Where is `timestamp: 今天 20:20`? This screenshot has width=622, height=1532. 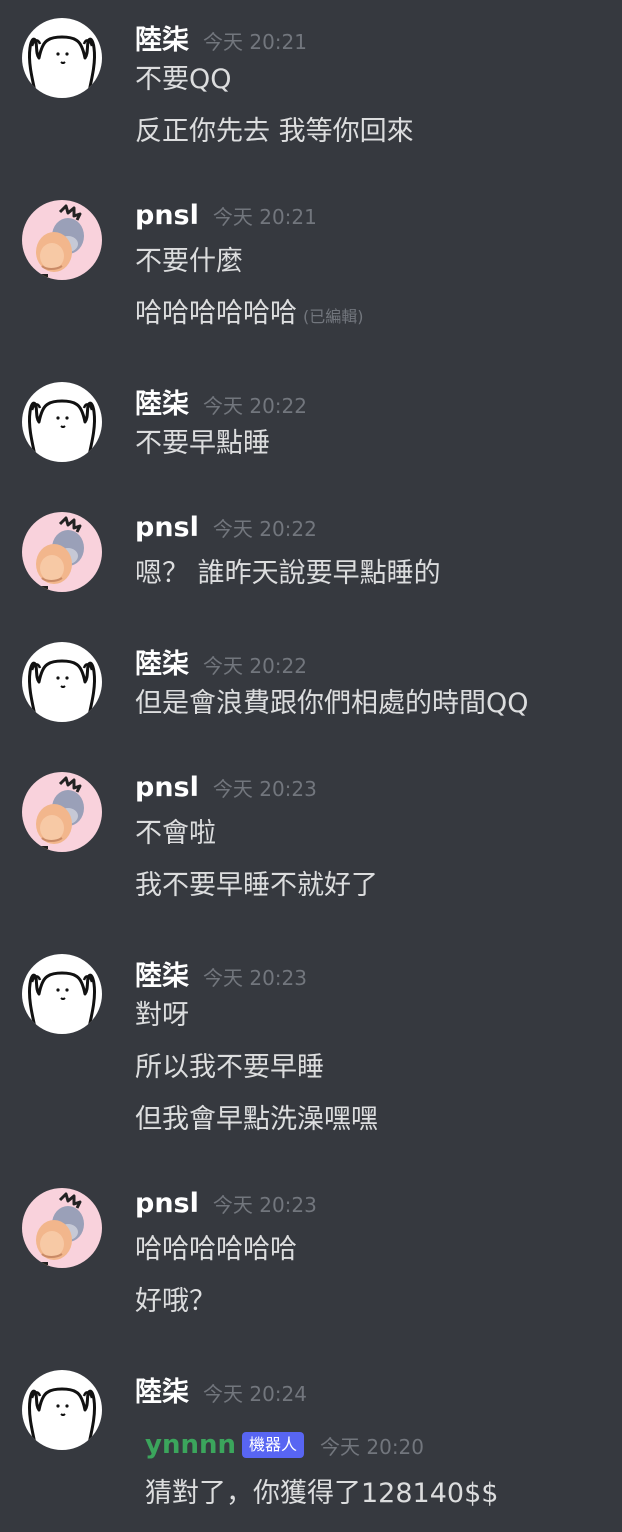 timestamp: 今天 20:20 is located at coordinates (372, 1446).